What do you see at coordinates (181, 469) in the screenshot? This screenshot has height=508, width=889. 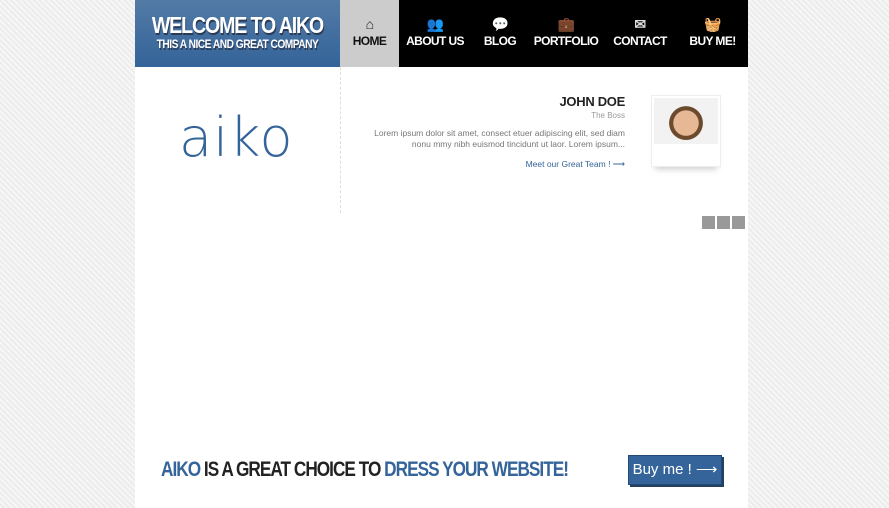 I see `tagline-brand: AIKO` at bounding box center [181, 469].